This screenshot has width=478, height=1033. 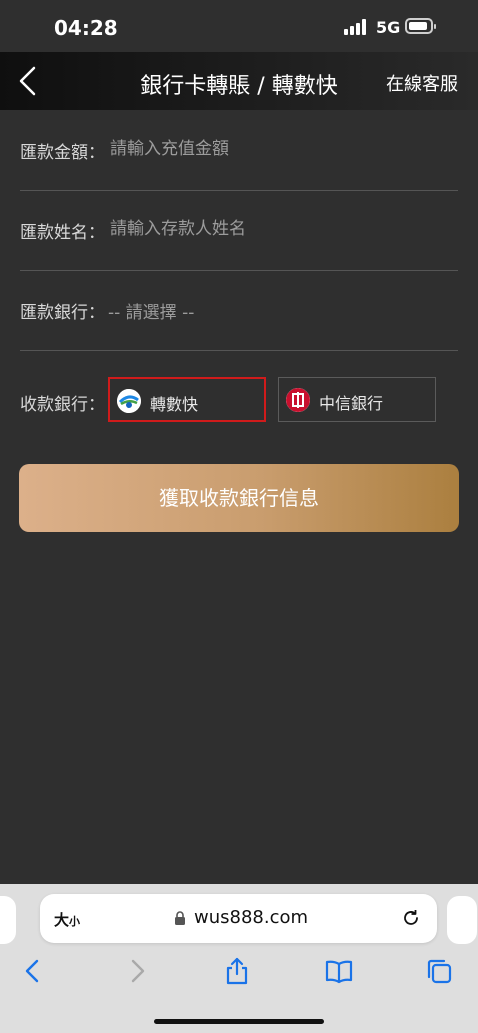 I want to click on battery-icon, so click(x=420, y=26).